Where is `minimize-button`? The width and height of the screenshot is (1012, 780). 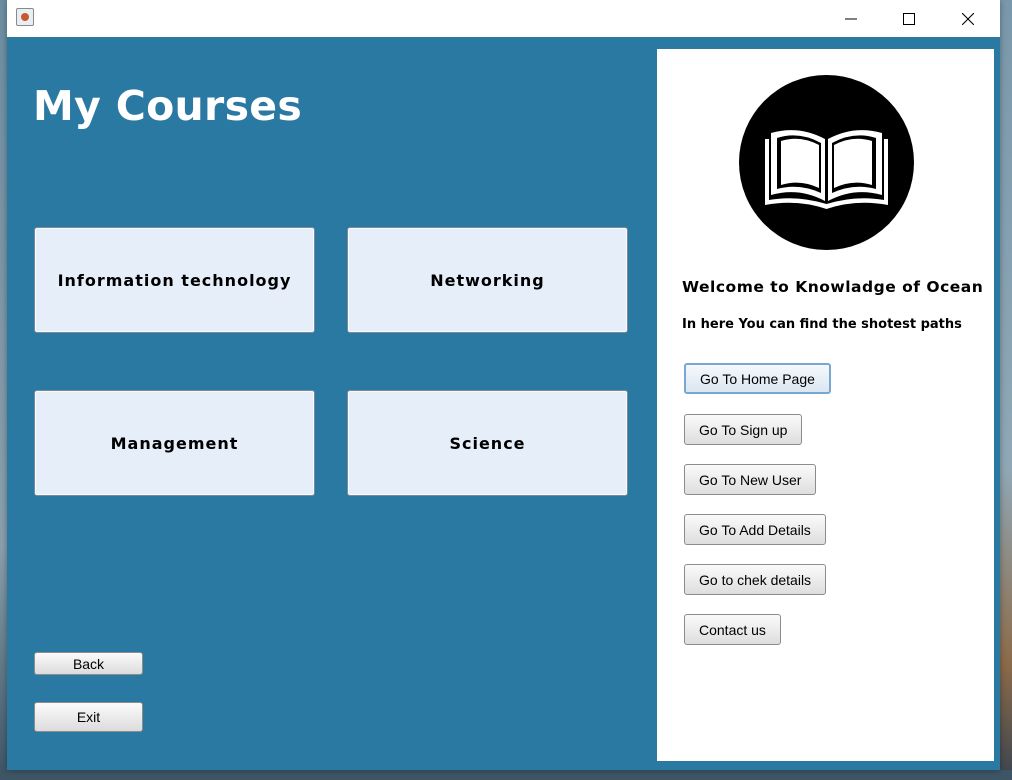
minimize-button is located at coordinates (851, 18).